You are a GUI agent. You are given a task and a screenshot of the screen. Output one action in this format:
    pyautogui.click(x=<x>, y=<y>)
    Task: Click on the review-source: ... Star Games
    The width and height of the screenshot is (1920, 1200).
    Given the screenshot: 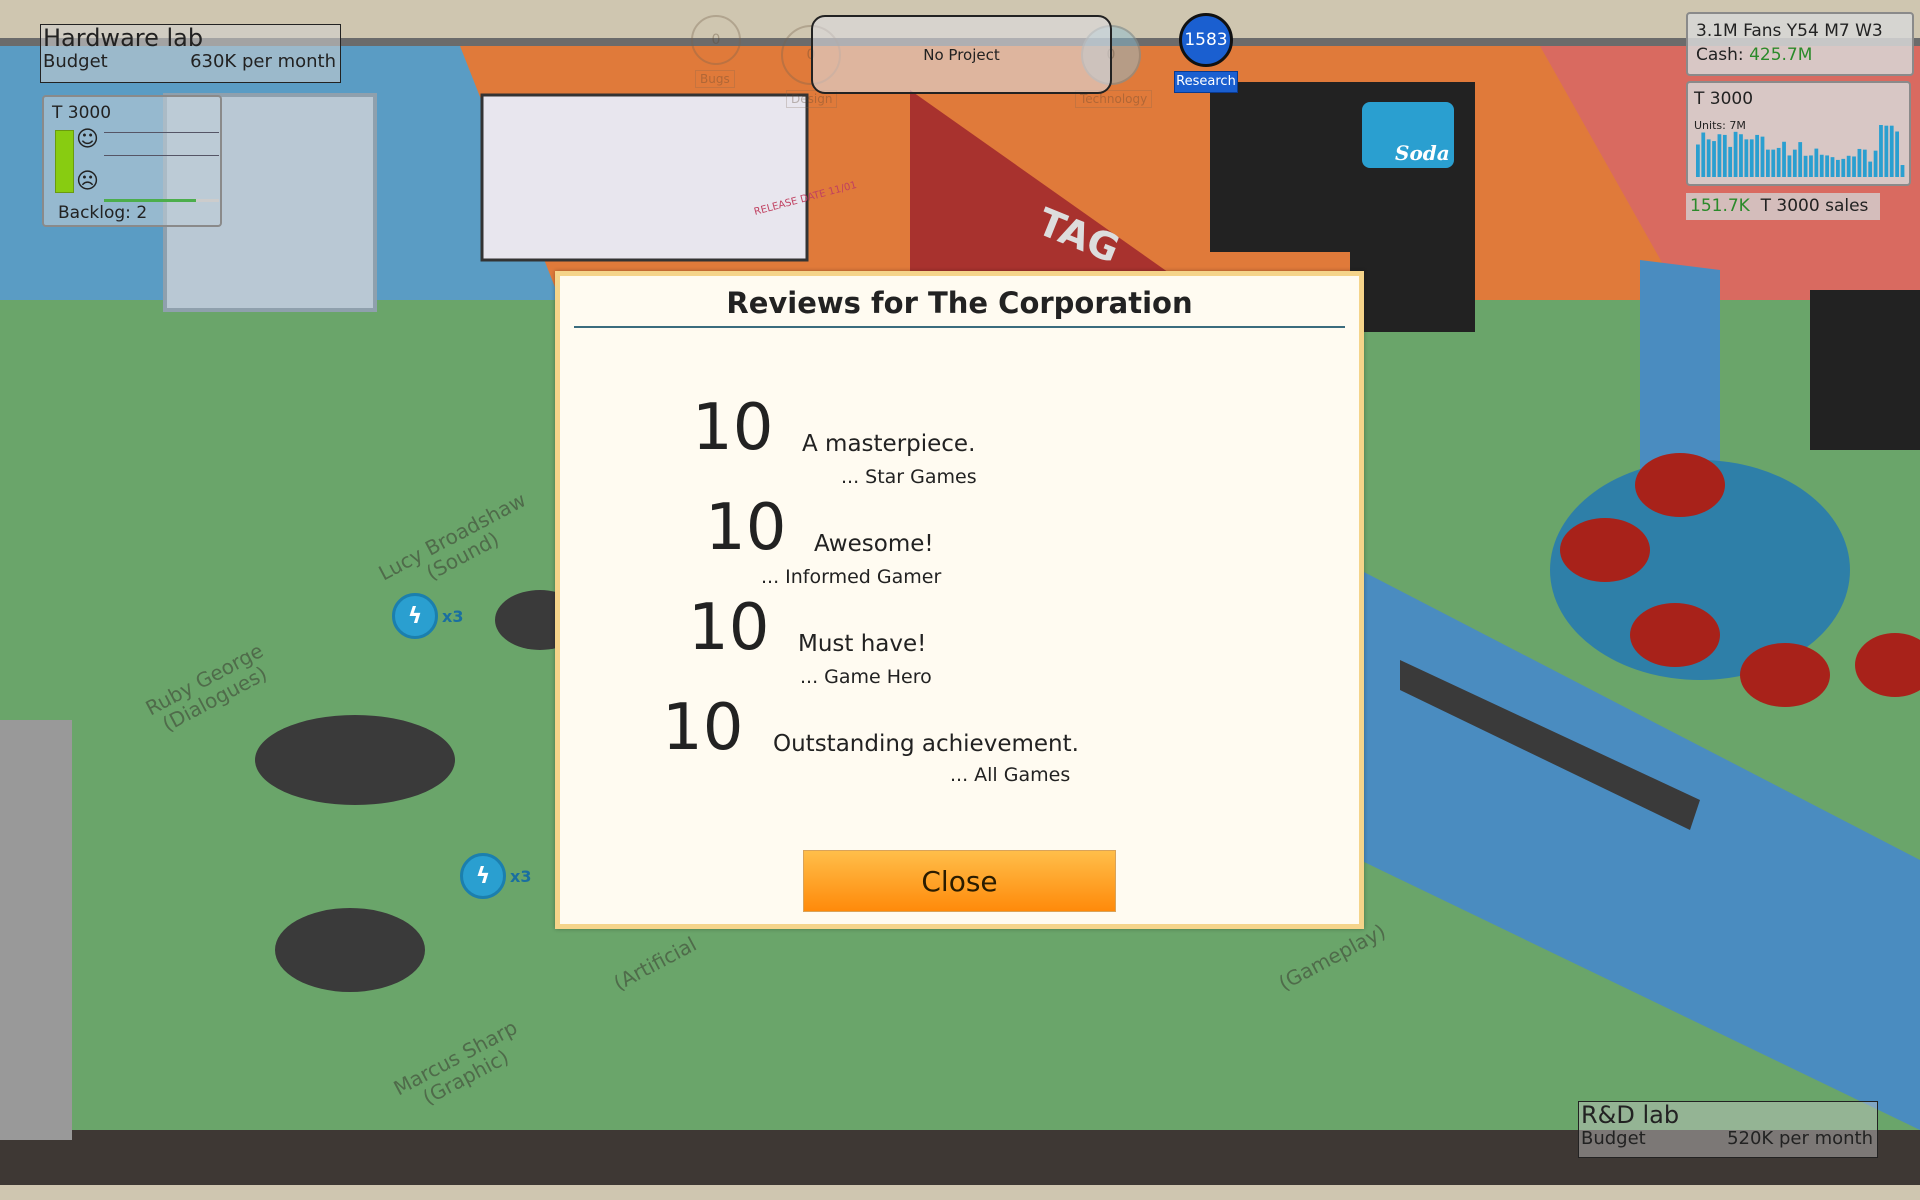 What is the action you would take?
    pyautogui.click(x=909, y=477)
    